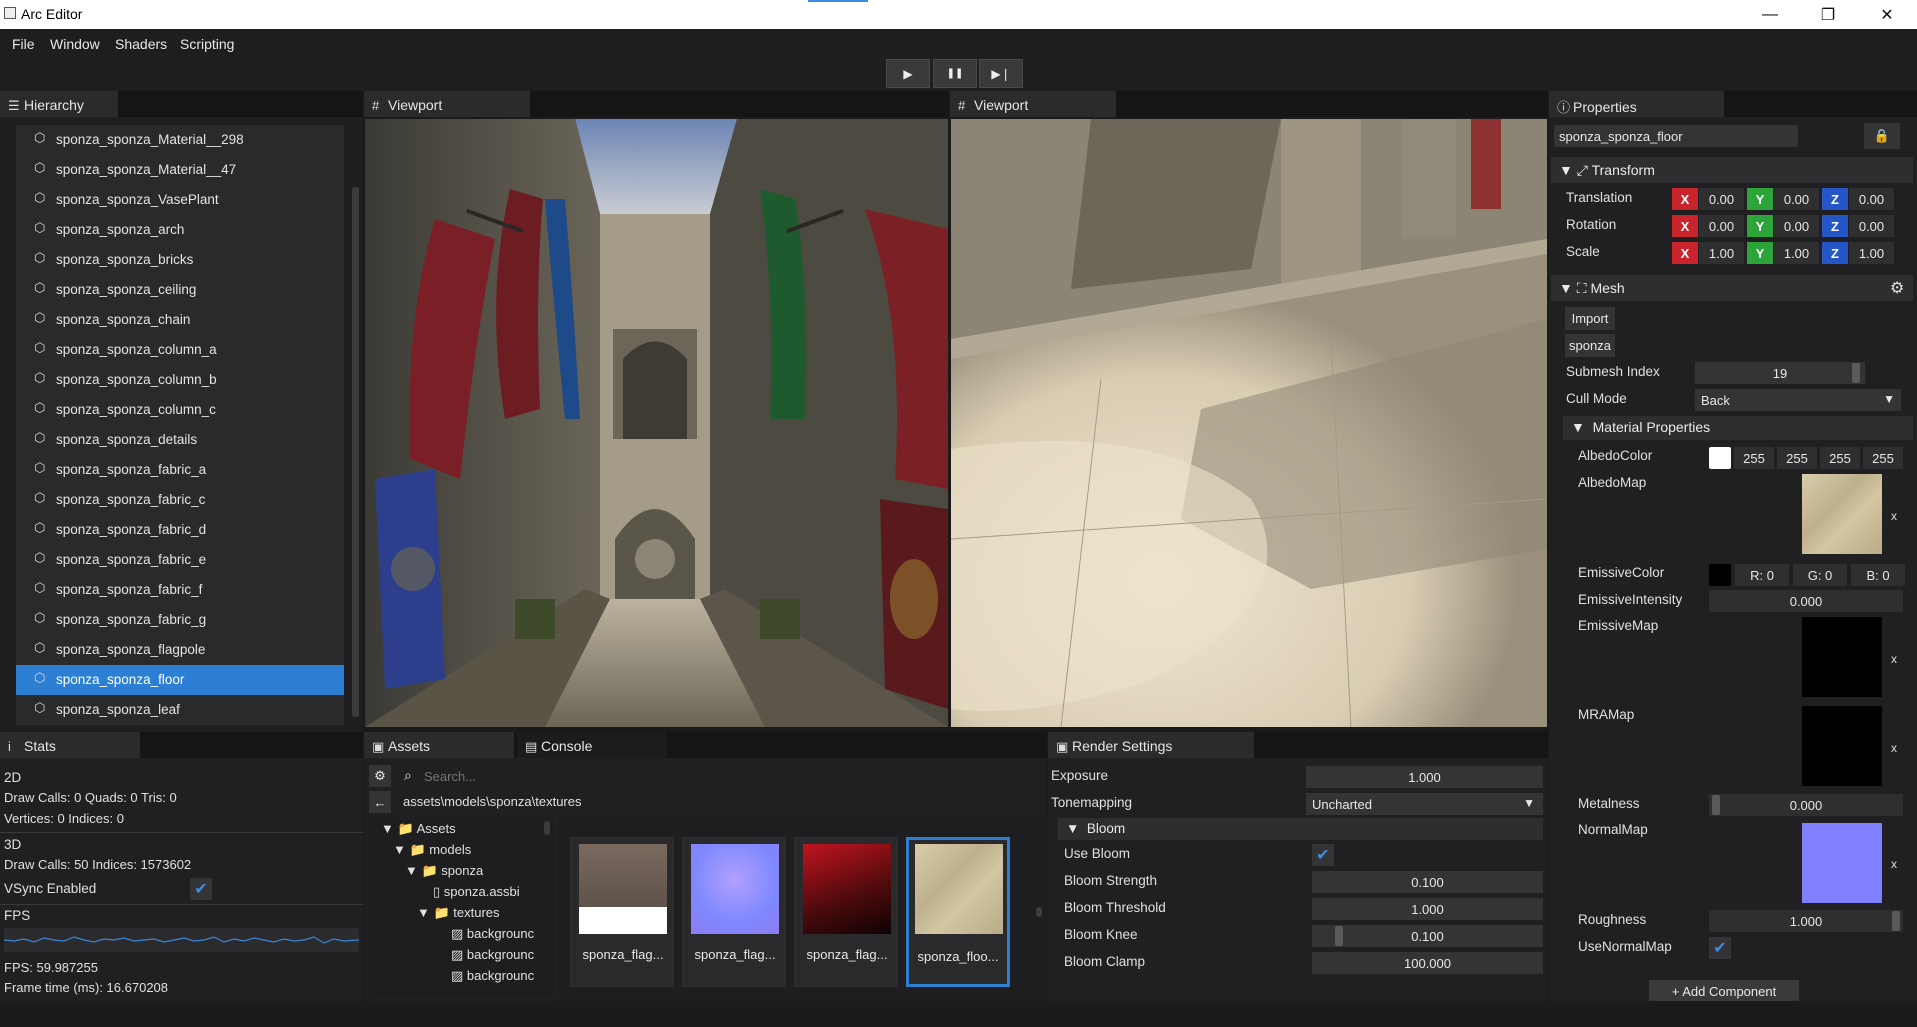 This screenshot has height=1027, width=1917. I want to click on emissive-intensity-field: 0.000, so click(1806, 601).